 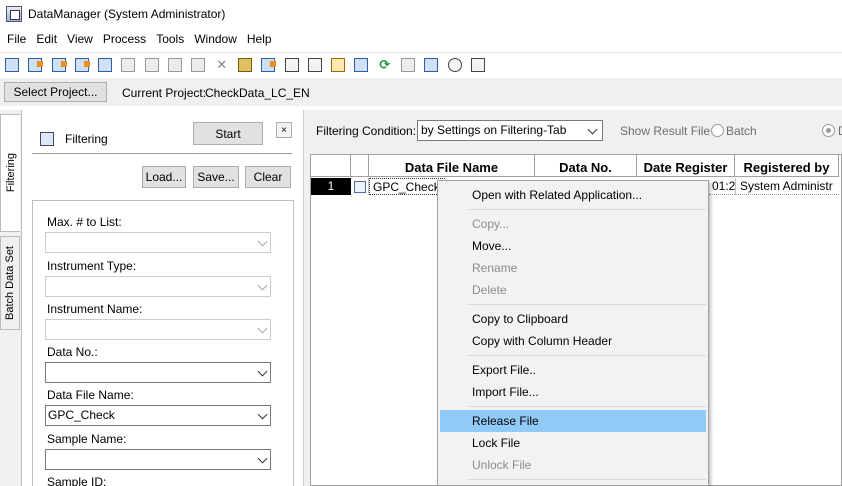 What do you see at coordinates (268, 177) in the screenshot?
I see `clear-button: Clear` at bounding box center [268, 177].